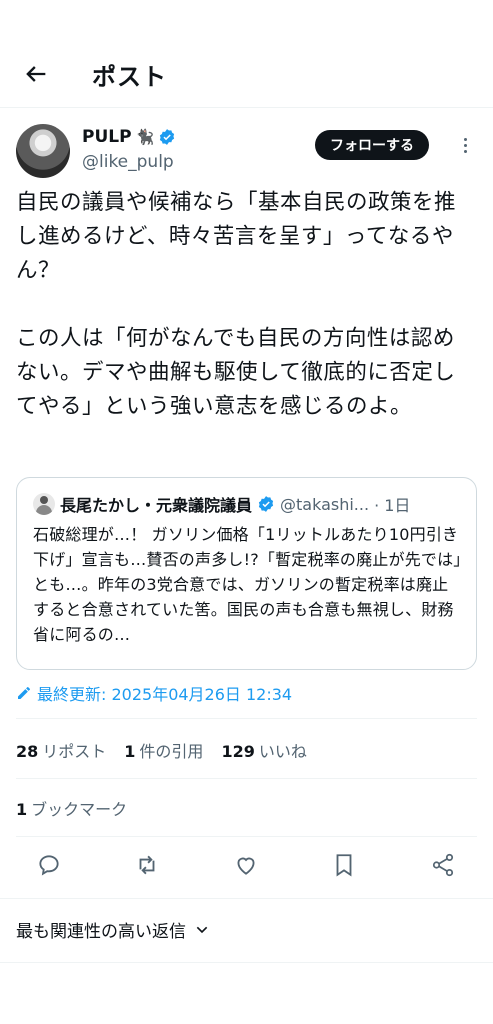  I want to click on bookmarks-label: ブックマーク, so click(79, 809).